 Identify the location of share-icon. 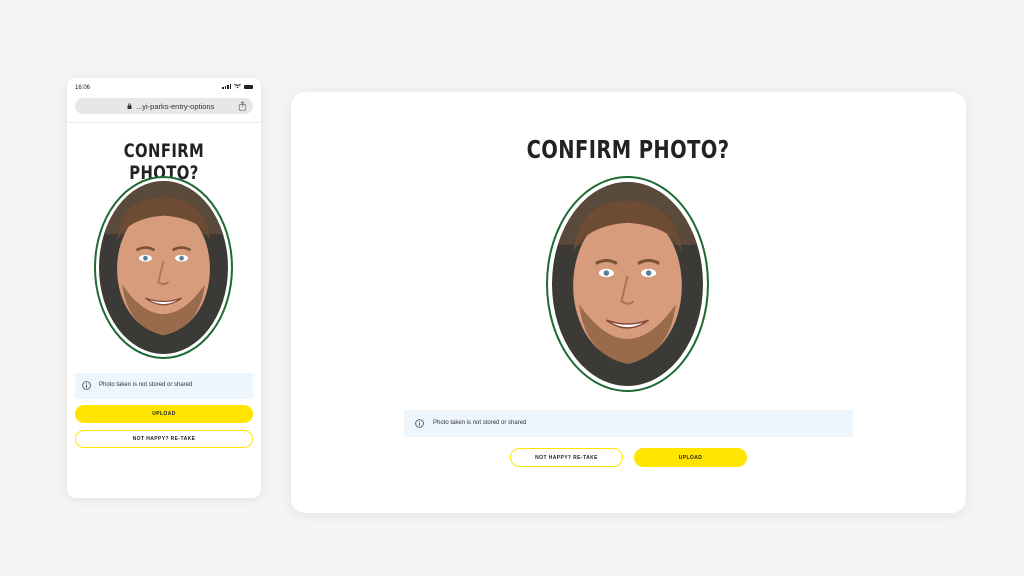
(242, 106).